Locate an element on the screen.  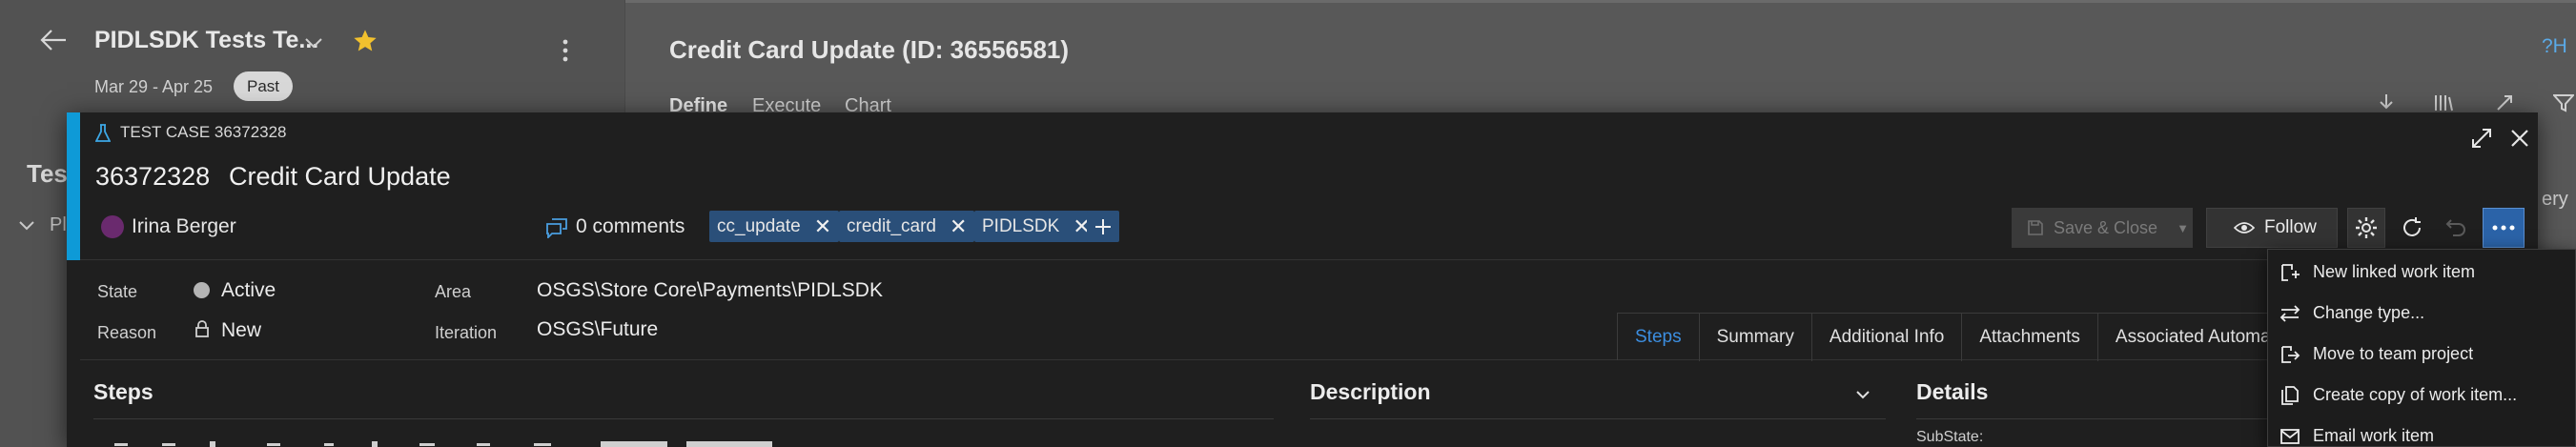
tag-pidlsdk: PIDLSDK ✕ is located at coordinates (1036, 226).